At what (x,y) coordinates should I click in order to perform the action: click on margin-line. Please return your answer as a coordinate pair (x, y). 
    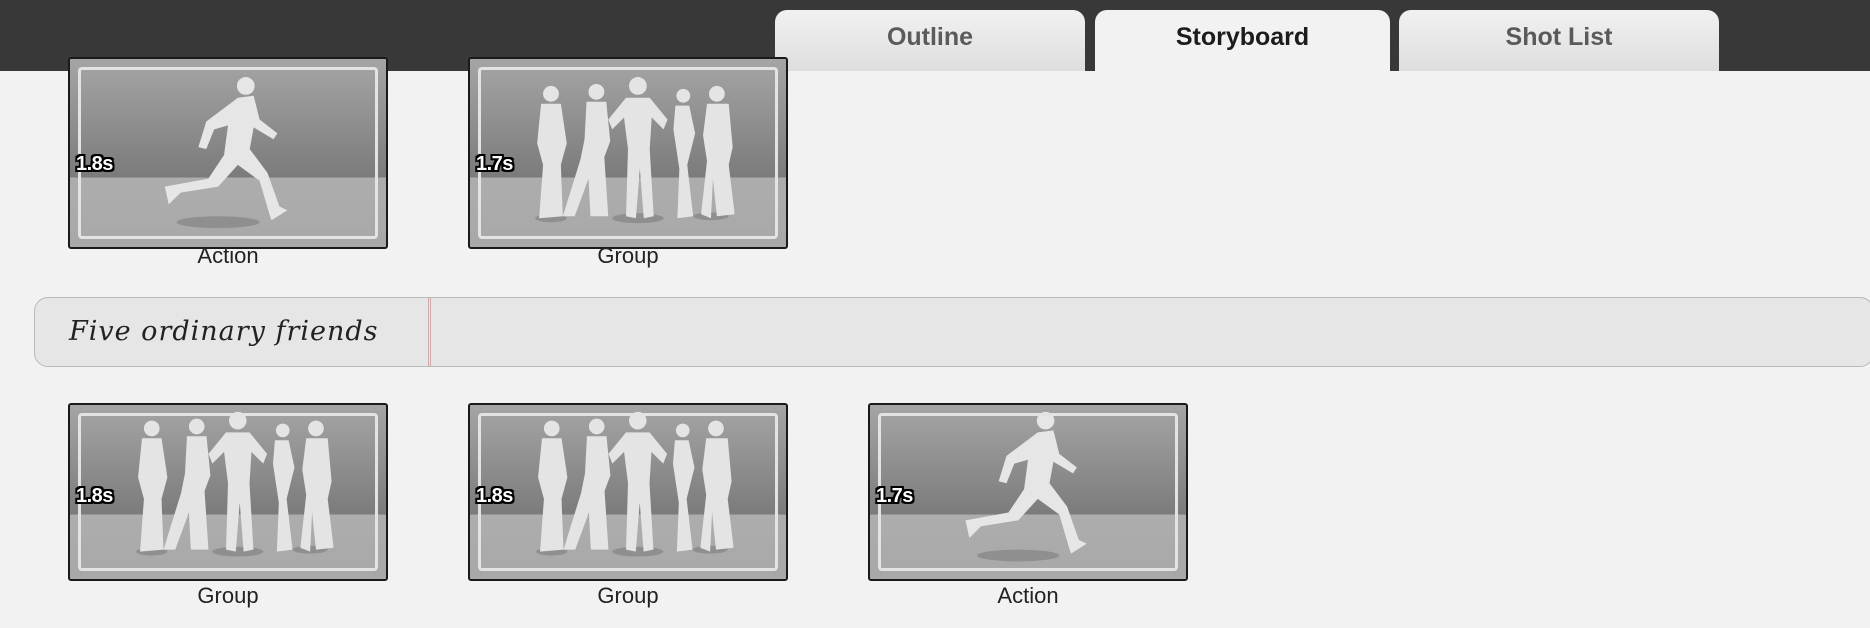
    Looking at the image, I should click on (429, 332).